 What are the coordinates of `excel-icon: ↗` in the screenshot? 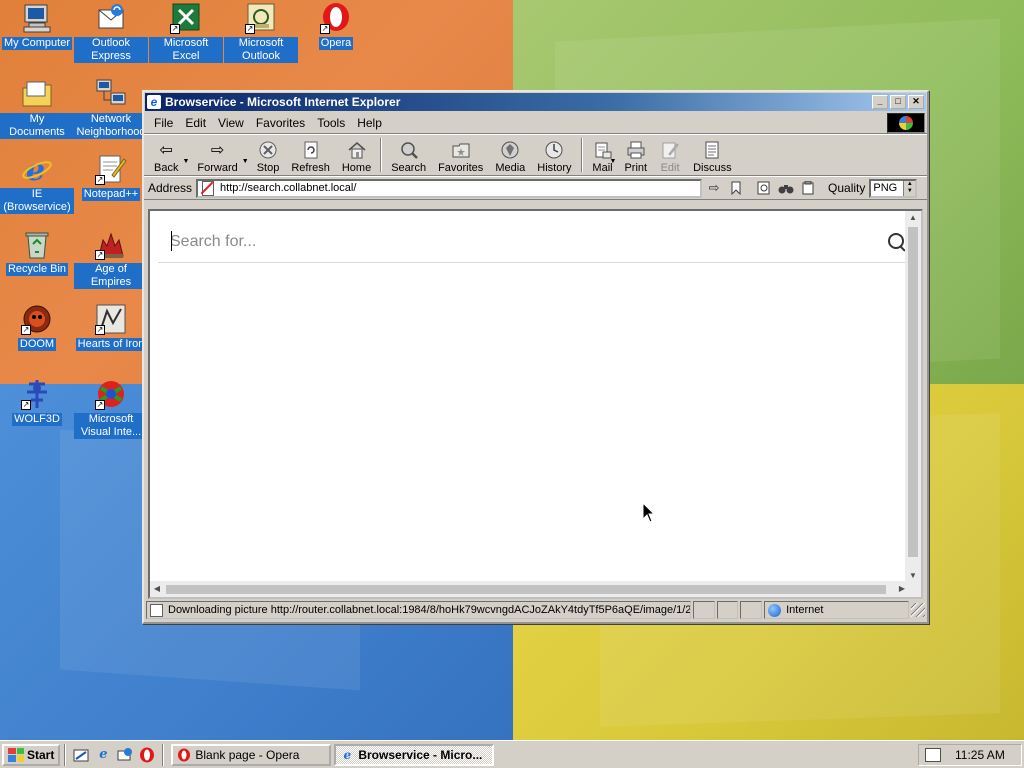 It's located at (186, 18).